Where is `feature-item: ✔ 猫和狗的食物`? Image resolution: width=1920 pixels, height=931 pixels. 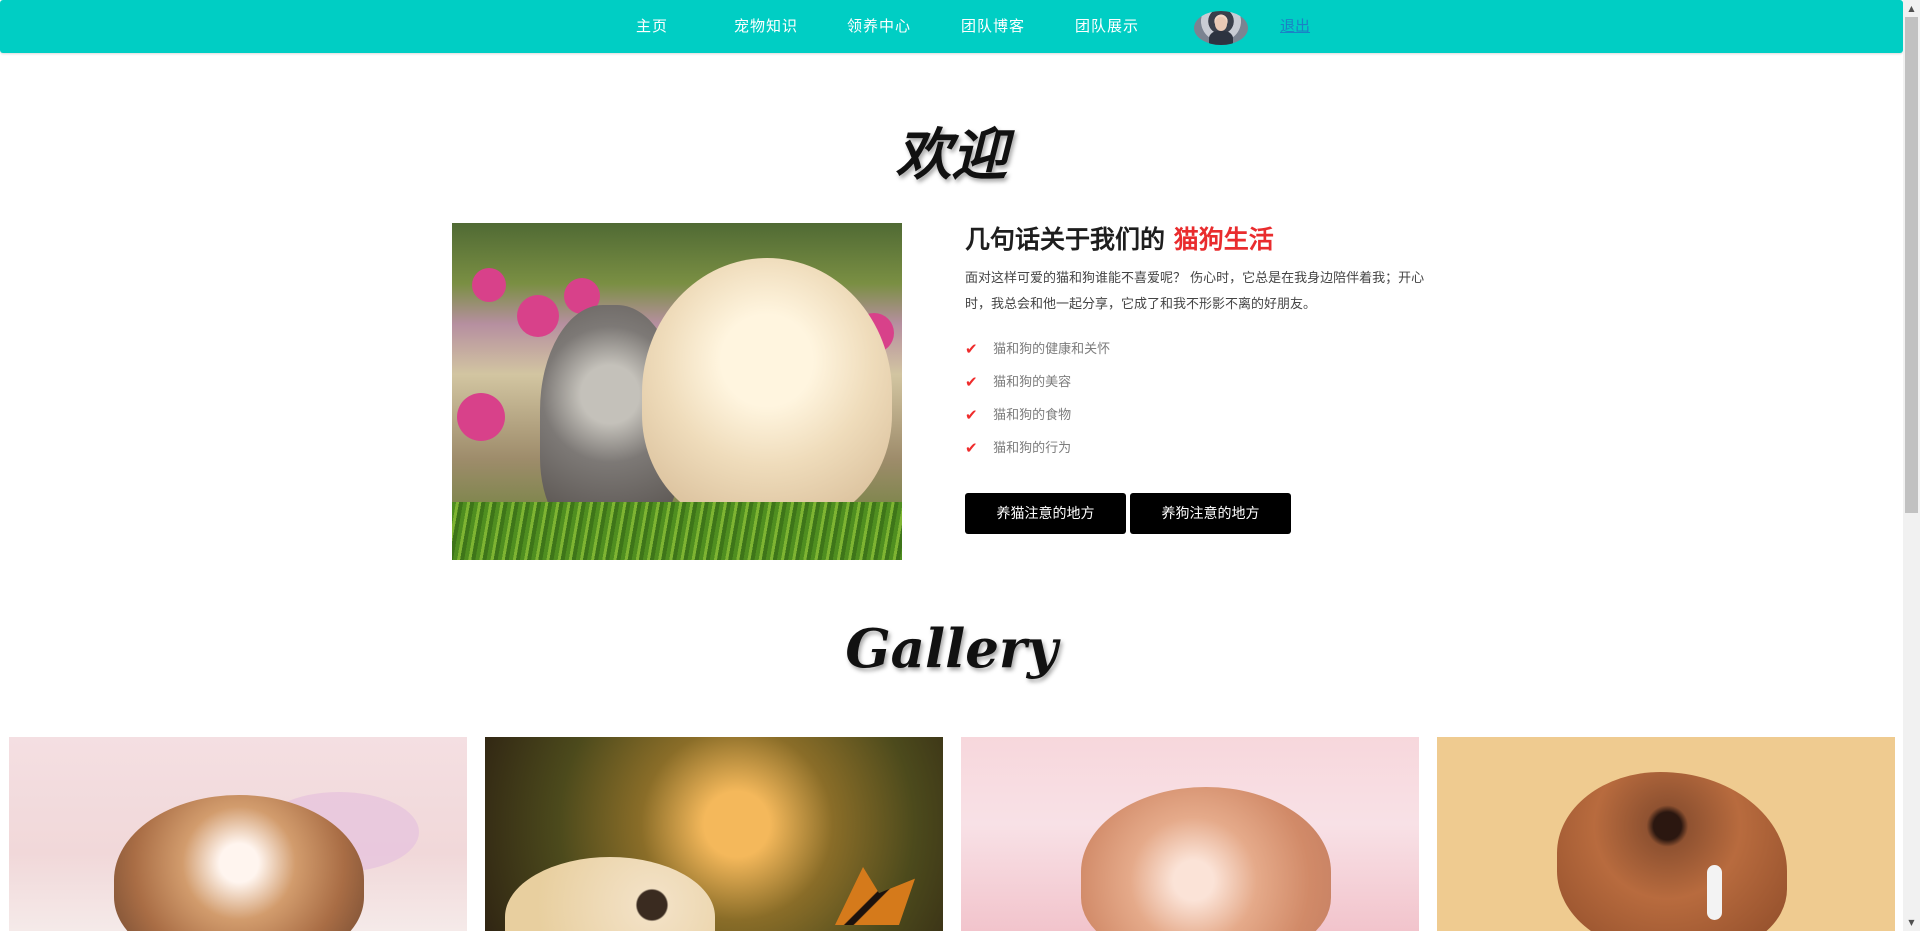
feature-item: ✔ 猫和狗的食物 is located at coordinates (1037, 420).